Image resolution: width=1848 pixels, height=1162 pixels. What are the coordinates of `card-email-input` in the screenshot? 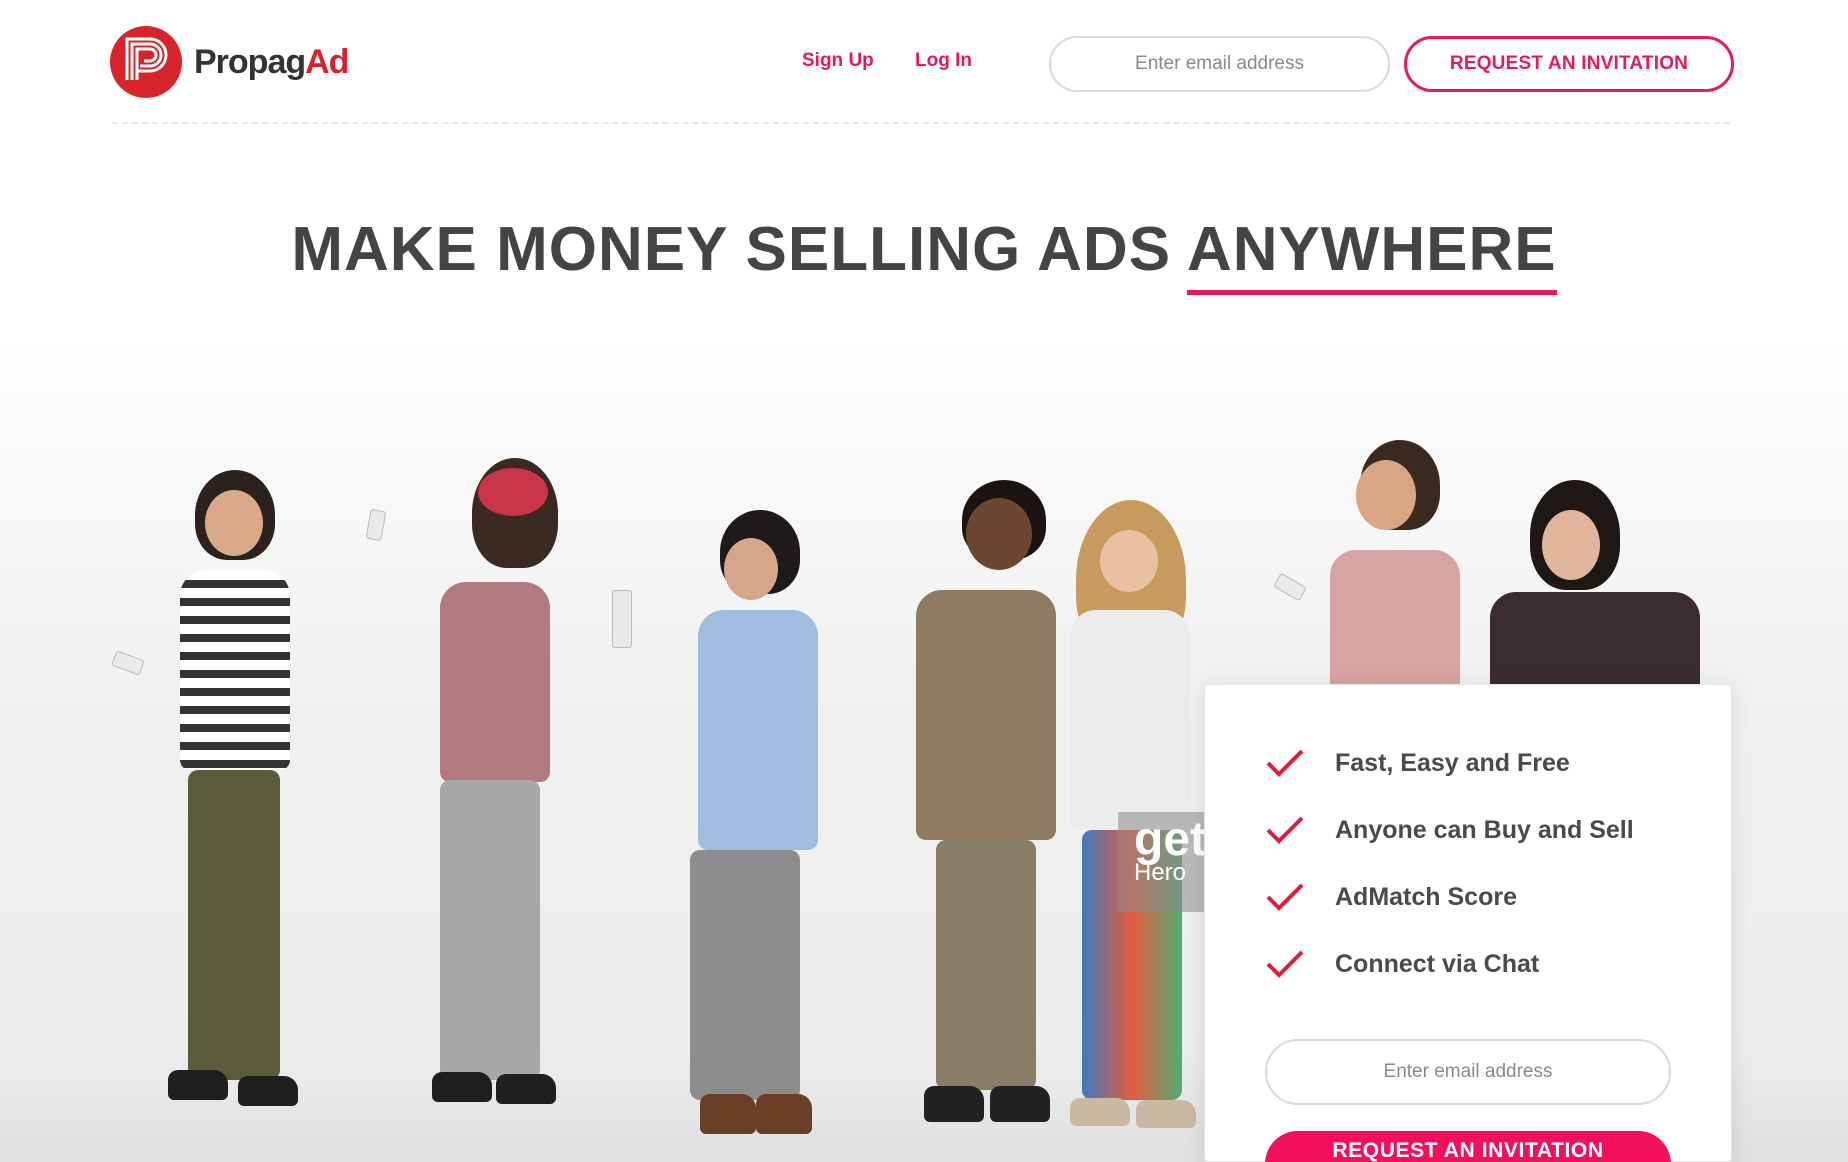 It's located at (1468, 1072).